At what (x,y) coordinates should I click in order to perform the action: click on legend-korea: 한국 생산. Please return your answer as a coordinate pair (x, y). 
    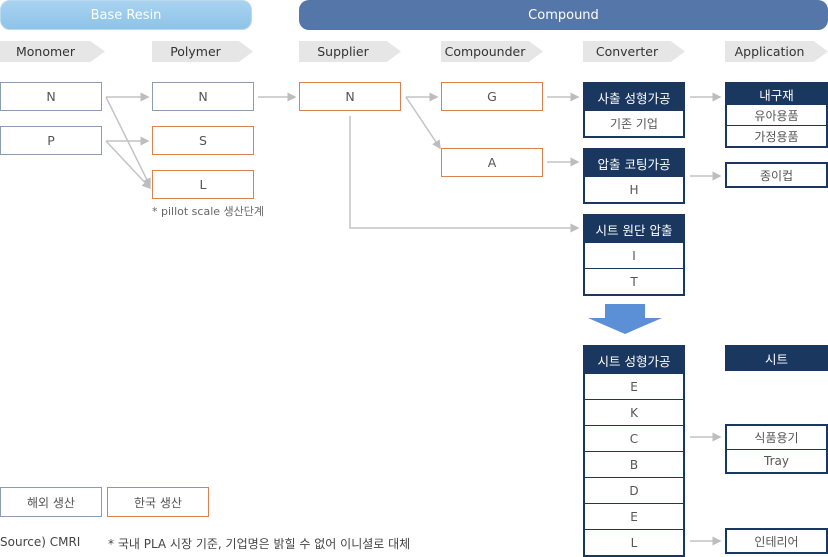
    Looking at the image, I should click on (158, 502).